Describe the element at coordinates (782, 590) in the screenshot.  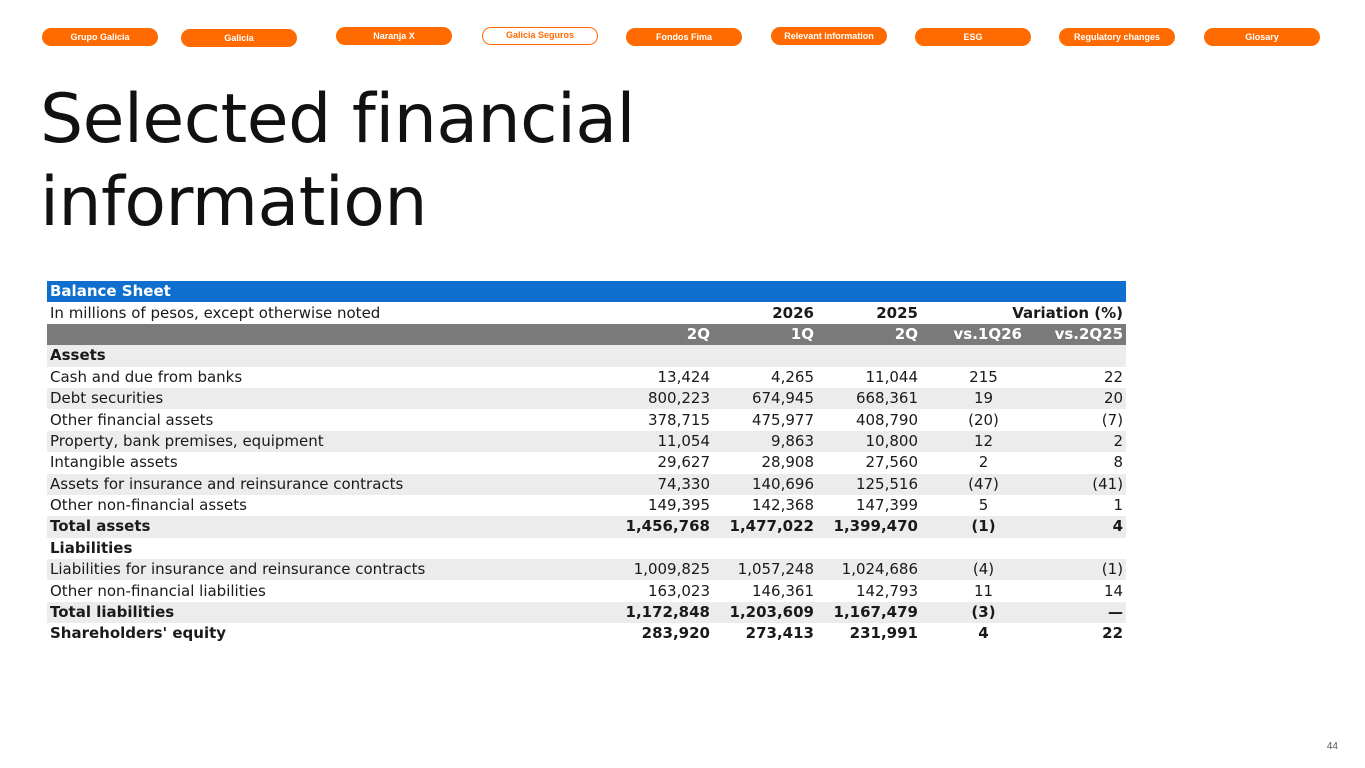
I see `row-value: 146,361` at that location.